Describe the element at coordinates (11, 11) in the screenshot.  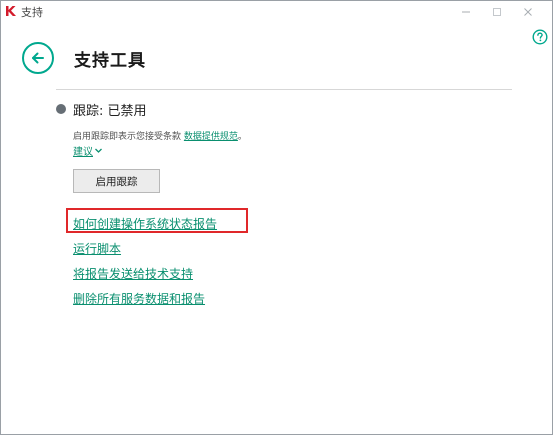
I see `kaspersky-logo-icon` at that location.